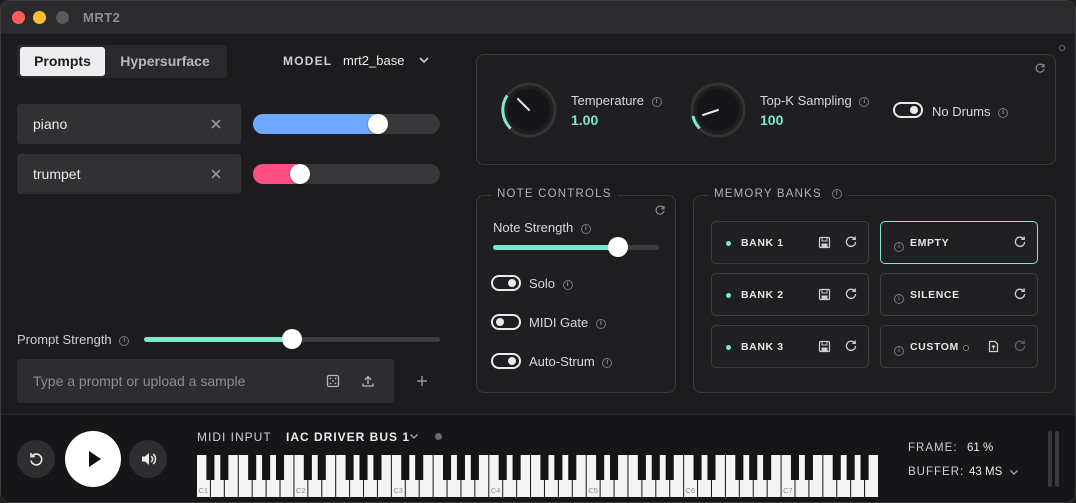 This screenshot has width=1076, height=503. What do you see at coordinates (506, 322) in the screenshot?
I see `midi-gate-toggle` at bounding box center [506, 322].